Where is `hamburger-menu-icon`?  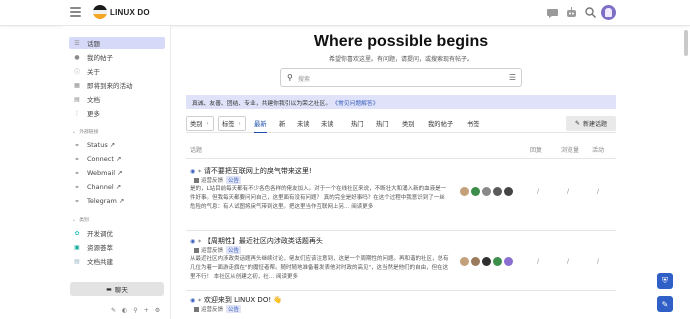
hamburger-menu-icon is located at coordinates (75, 12).